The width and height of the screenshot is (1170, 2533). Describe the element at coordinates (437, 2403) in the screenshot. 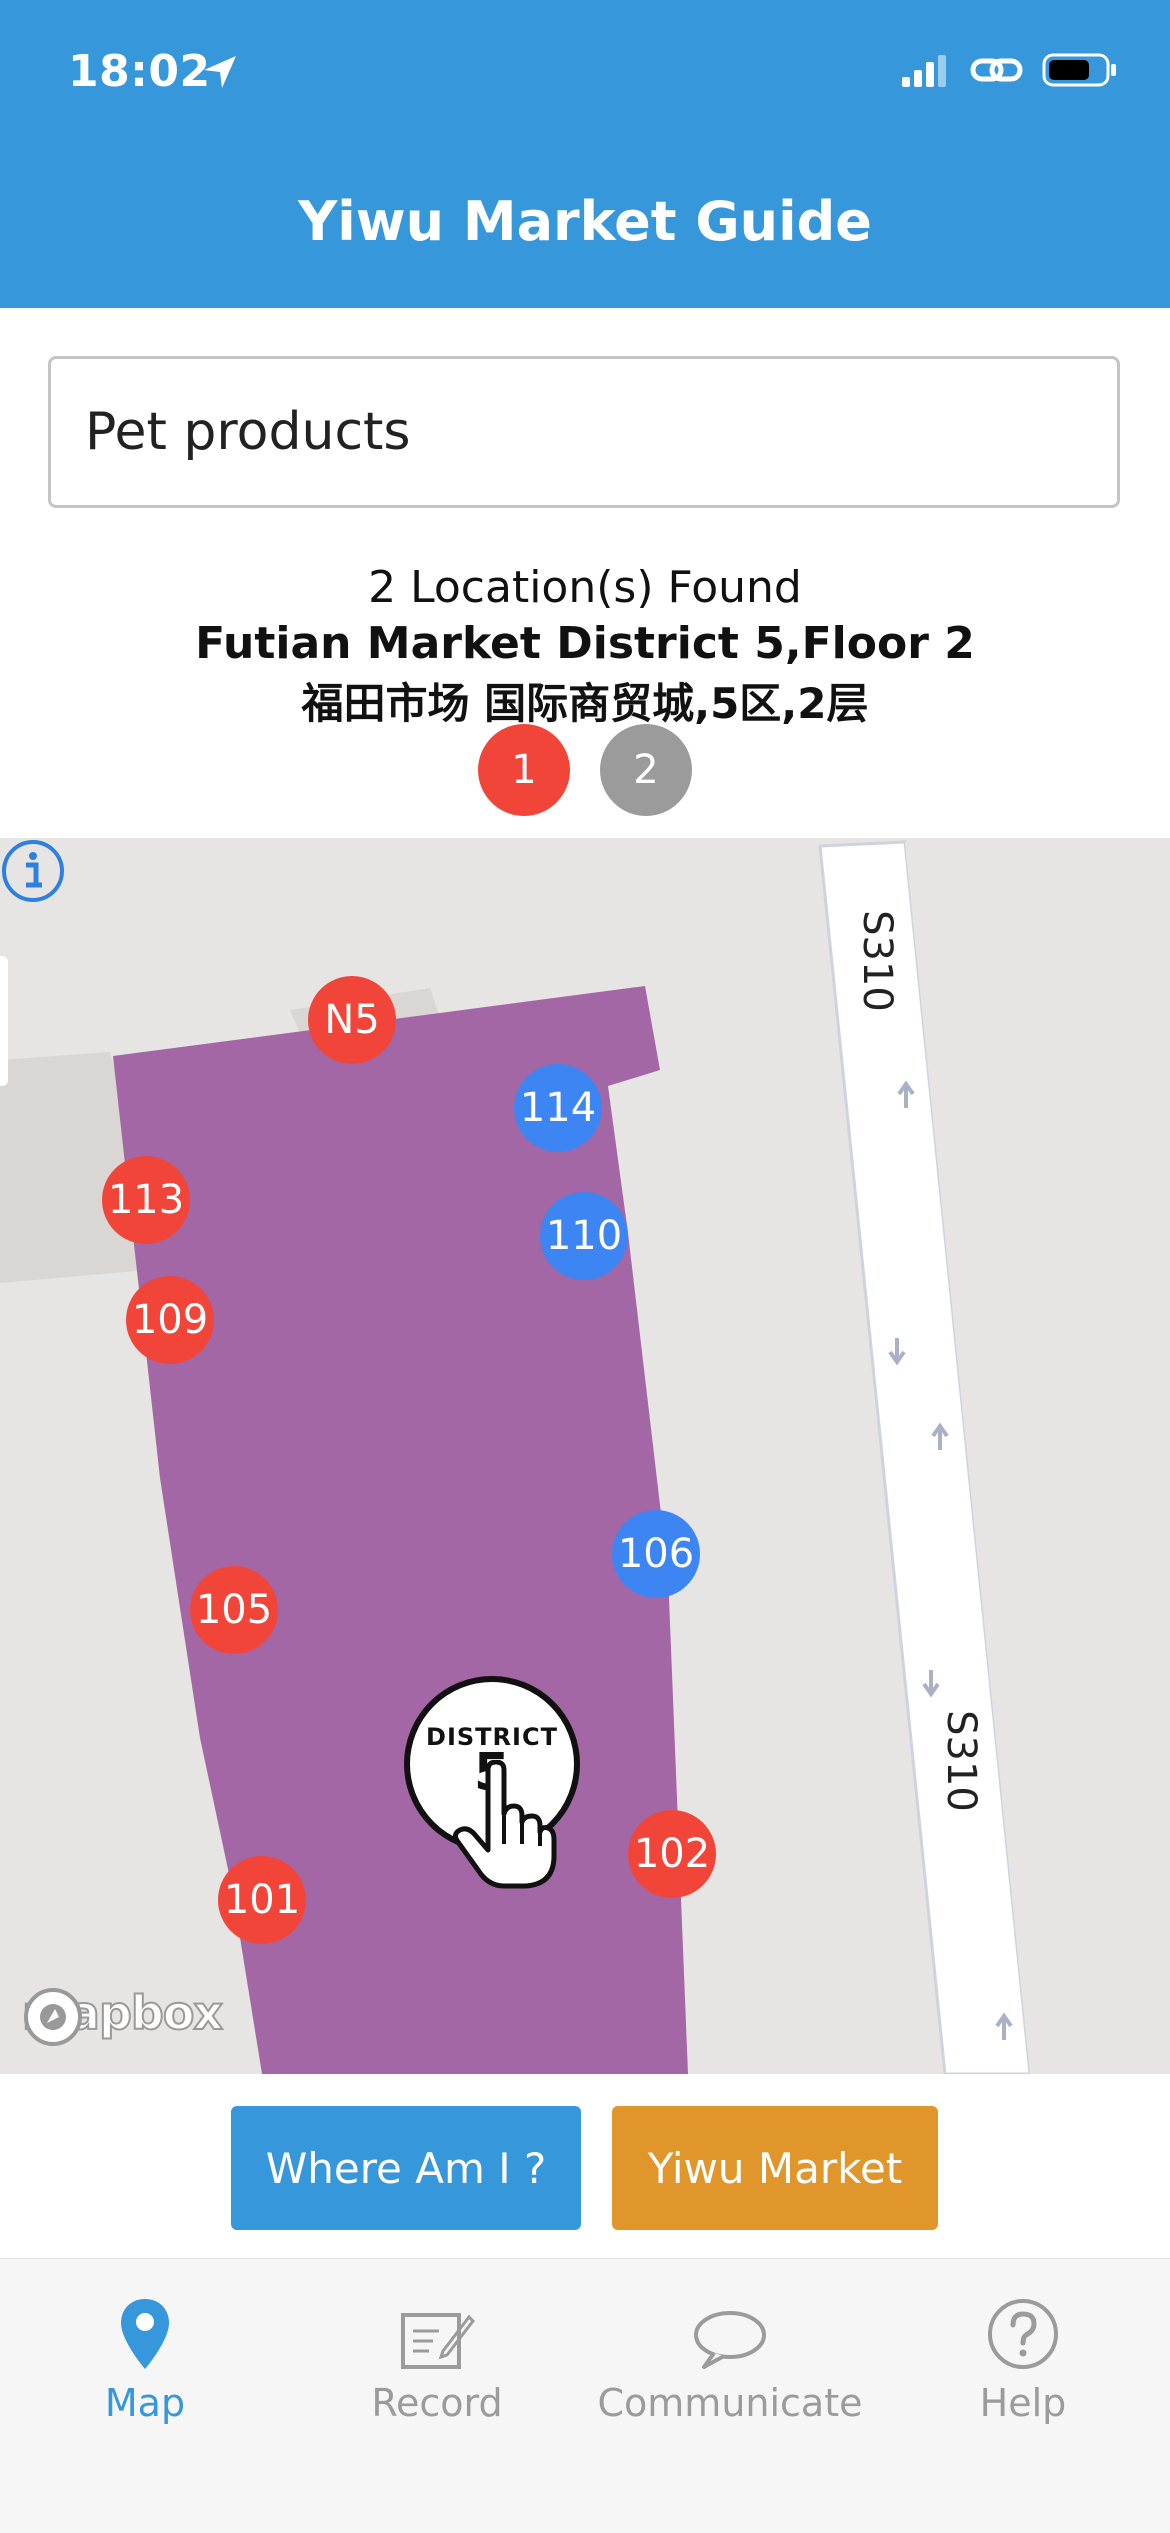

I see `tab-label: Record` at that location.